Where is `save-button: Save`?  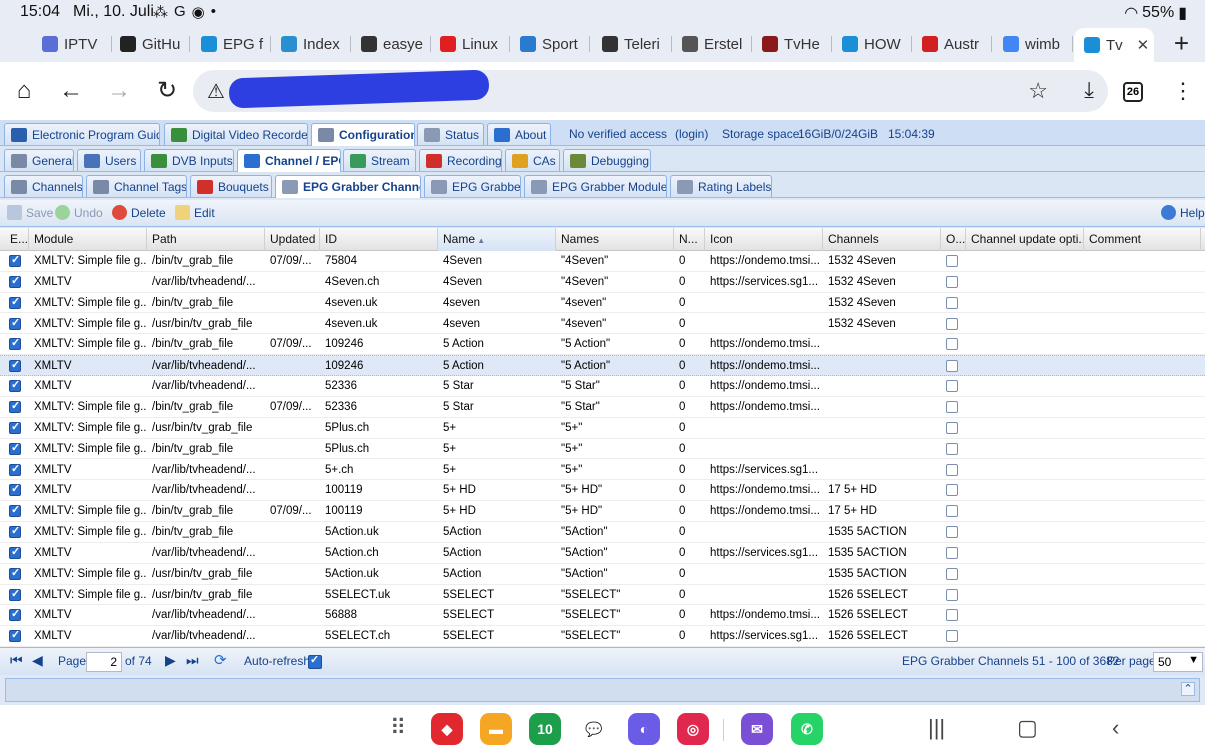 save-button: Save is located at coordinates (30, 212).